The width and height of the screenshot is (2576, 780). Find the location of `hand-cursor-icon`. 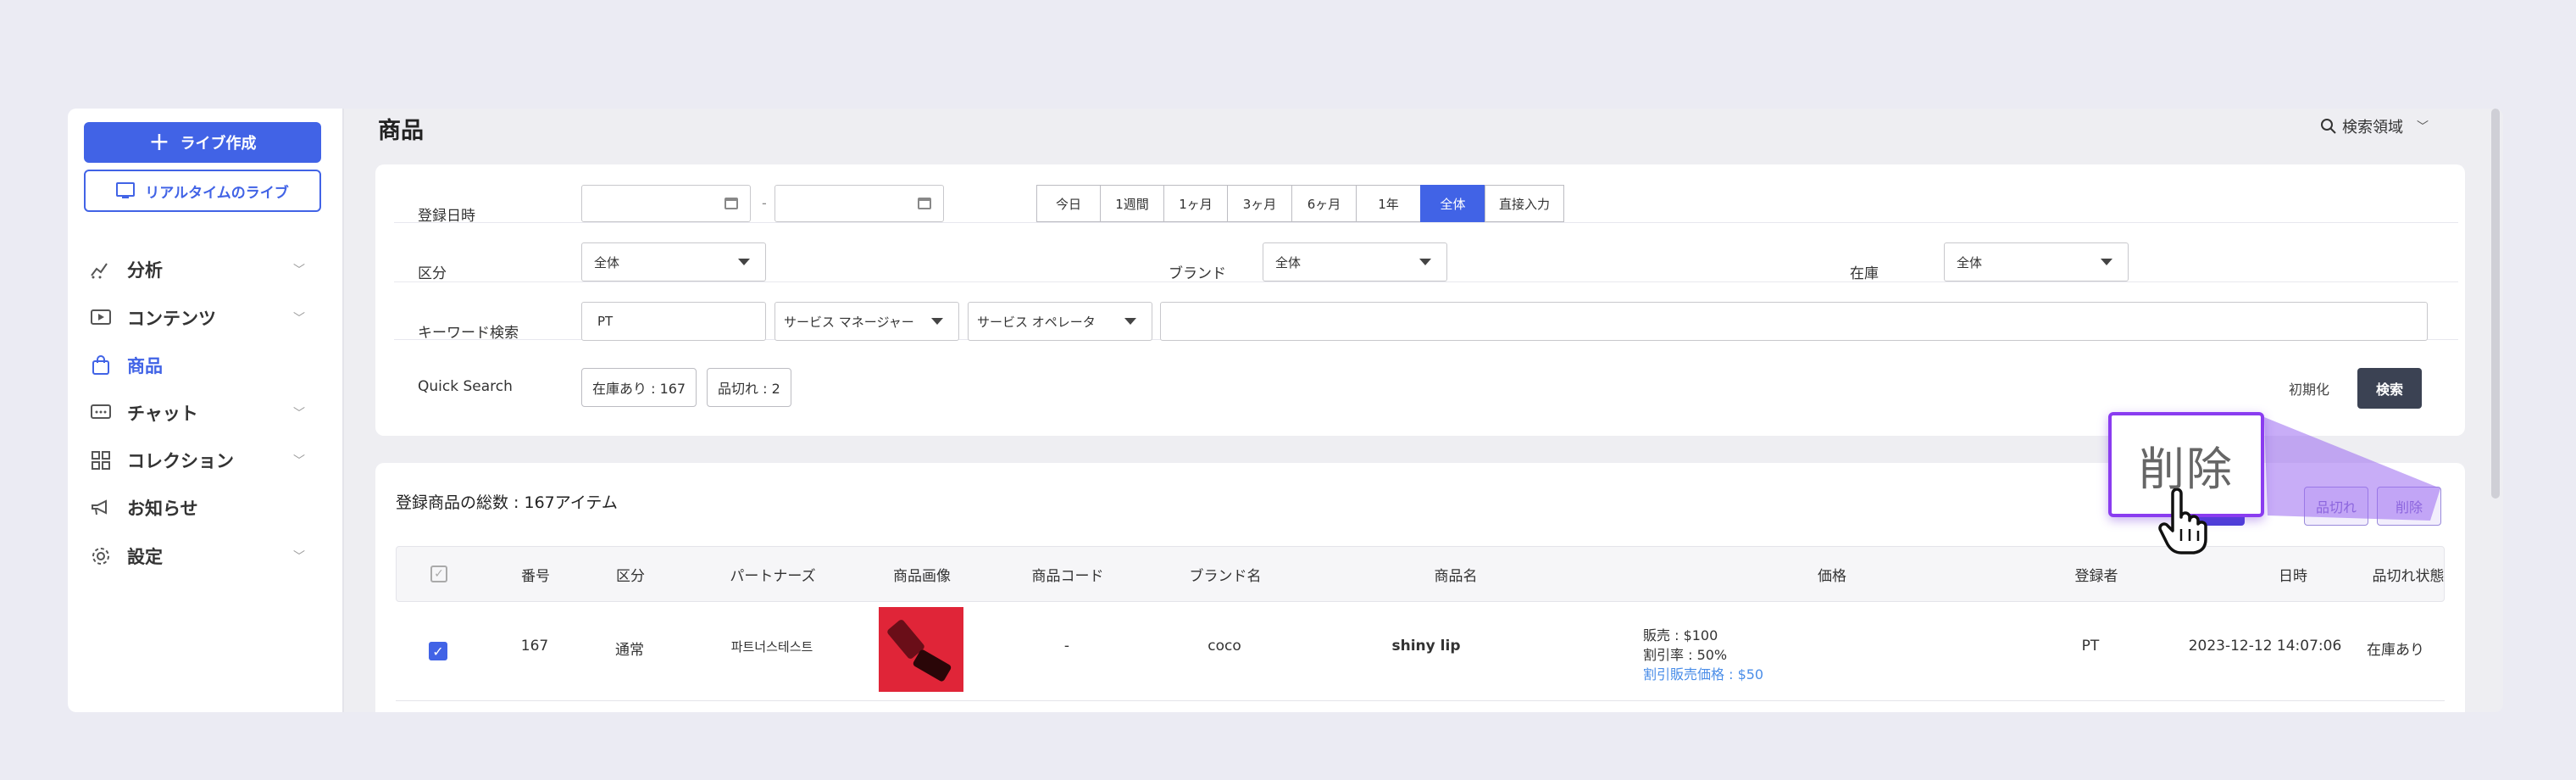

hand-cursor-icon is located at coordinates (2182, 521).